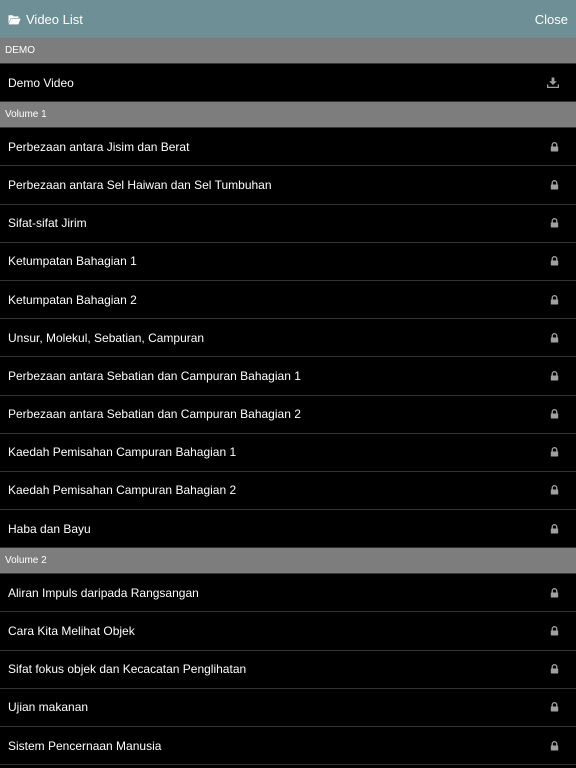  Describe the element at coordinates (288, 115) in the screenshot. I see `section-header-volume-1: Volume 1` at that location.